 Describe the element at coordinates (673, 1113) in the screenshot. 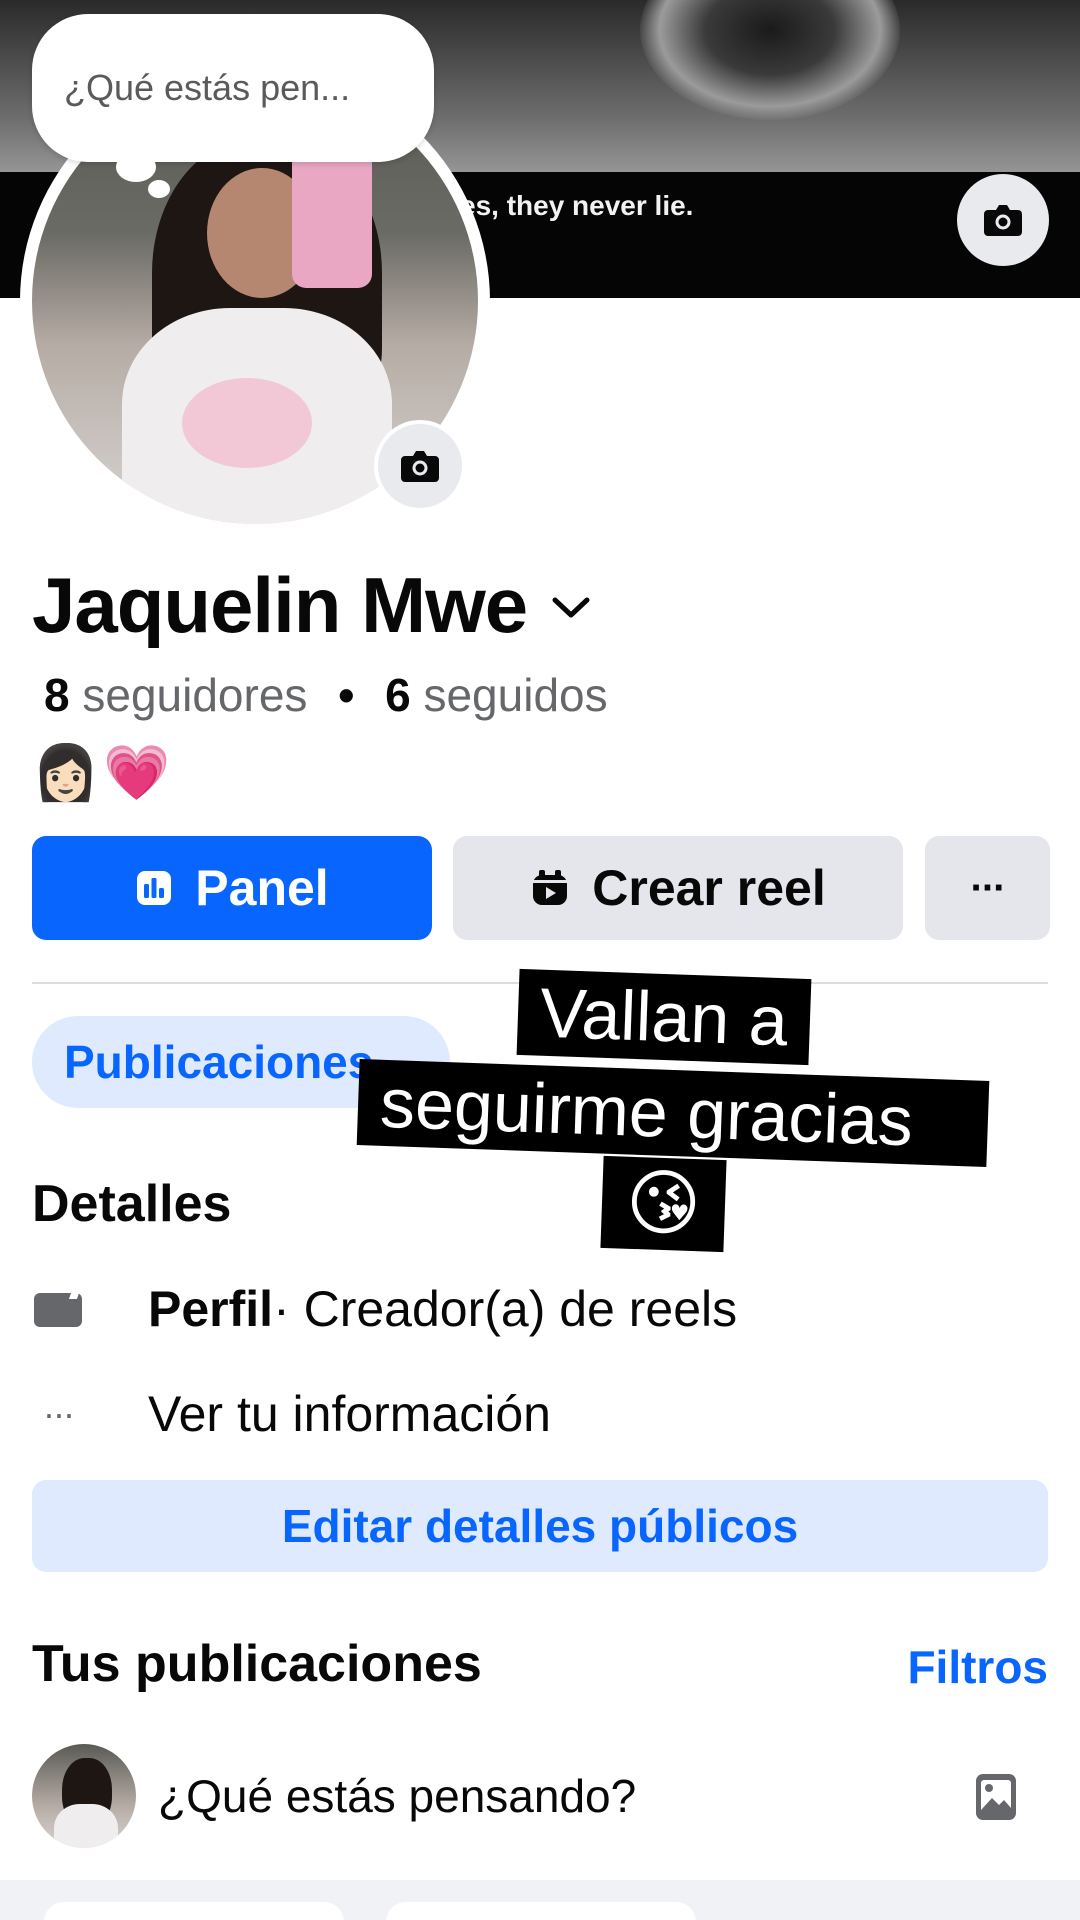

I see `overlay-caption-line-2: seguirme gracias` at that location.